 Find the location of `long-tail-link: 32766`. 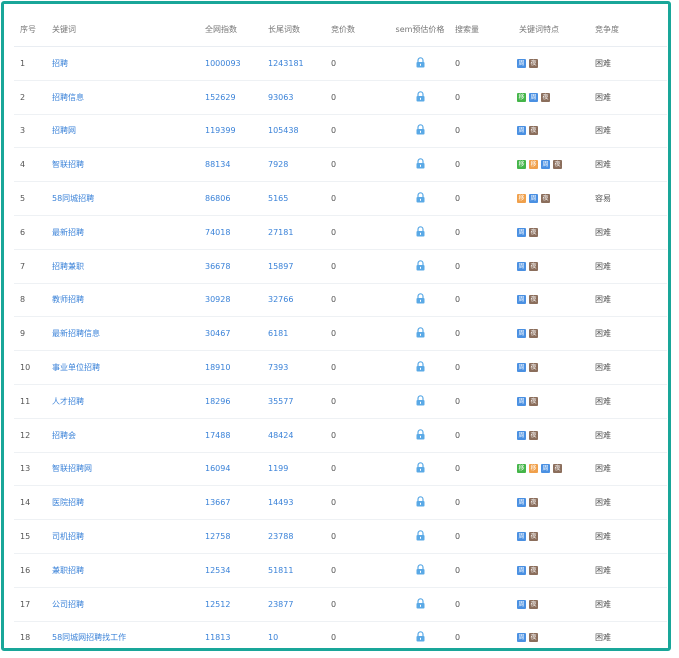

long-tail-link: 32766 is located at coordinates (299, 300).